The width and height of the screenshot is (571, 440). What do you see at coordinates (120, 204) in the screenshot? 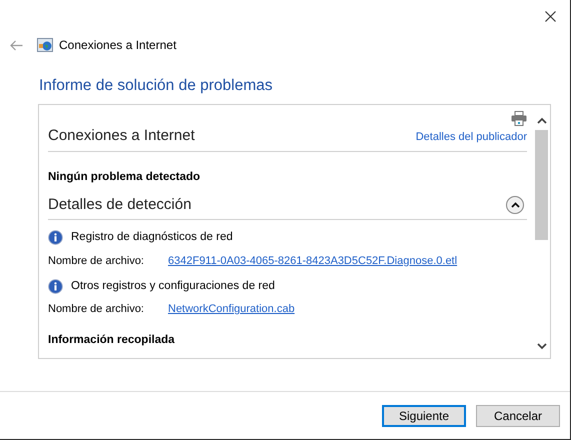
I see `section-title: Detalles de detección` at bounding box center [120, 204].